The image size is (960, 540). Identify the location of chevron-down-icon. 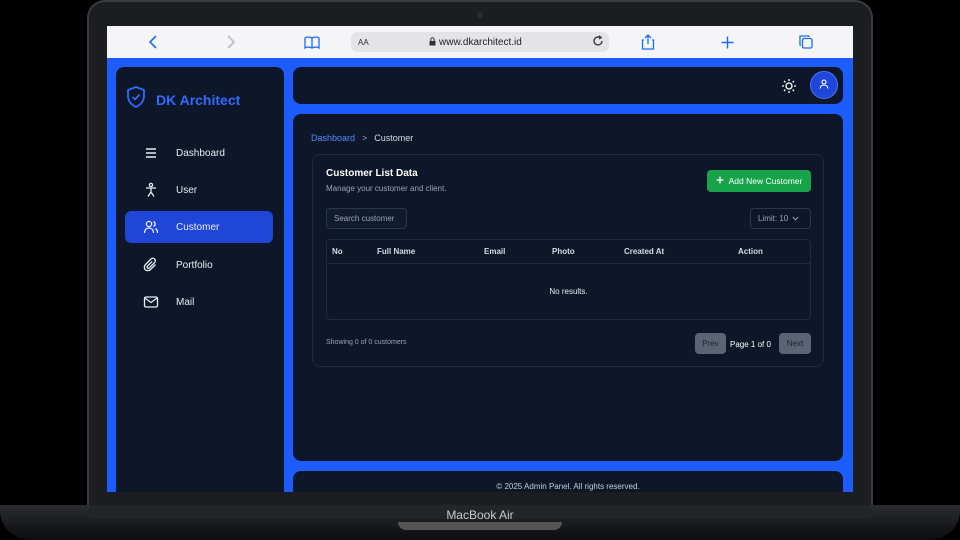
(795, 218).